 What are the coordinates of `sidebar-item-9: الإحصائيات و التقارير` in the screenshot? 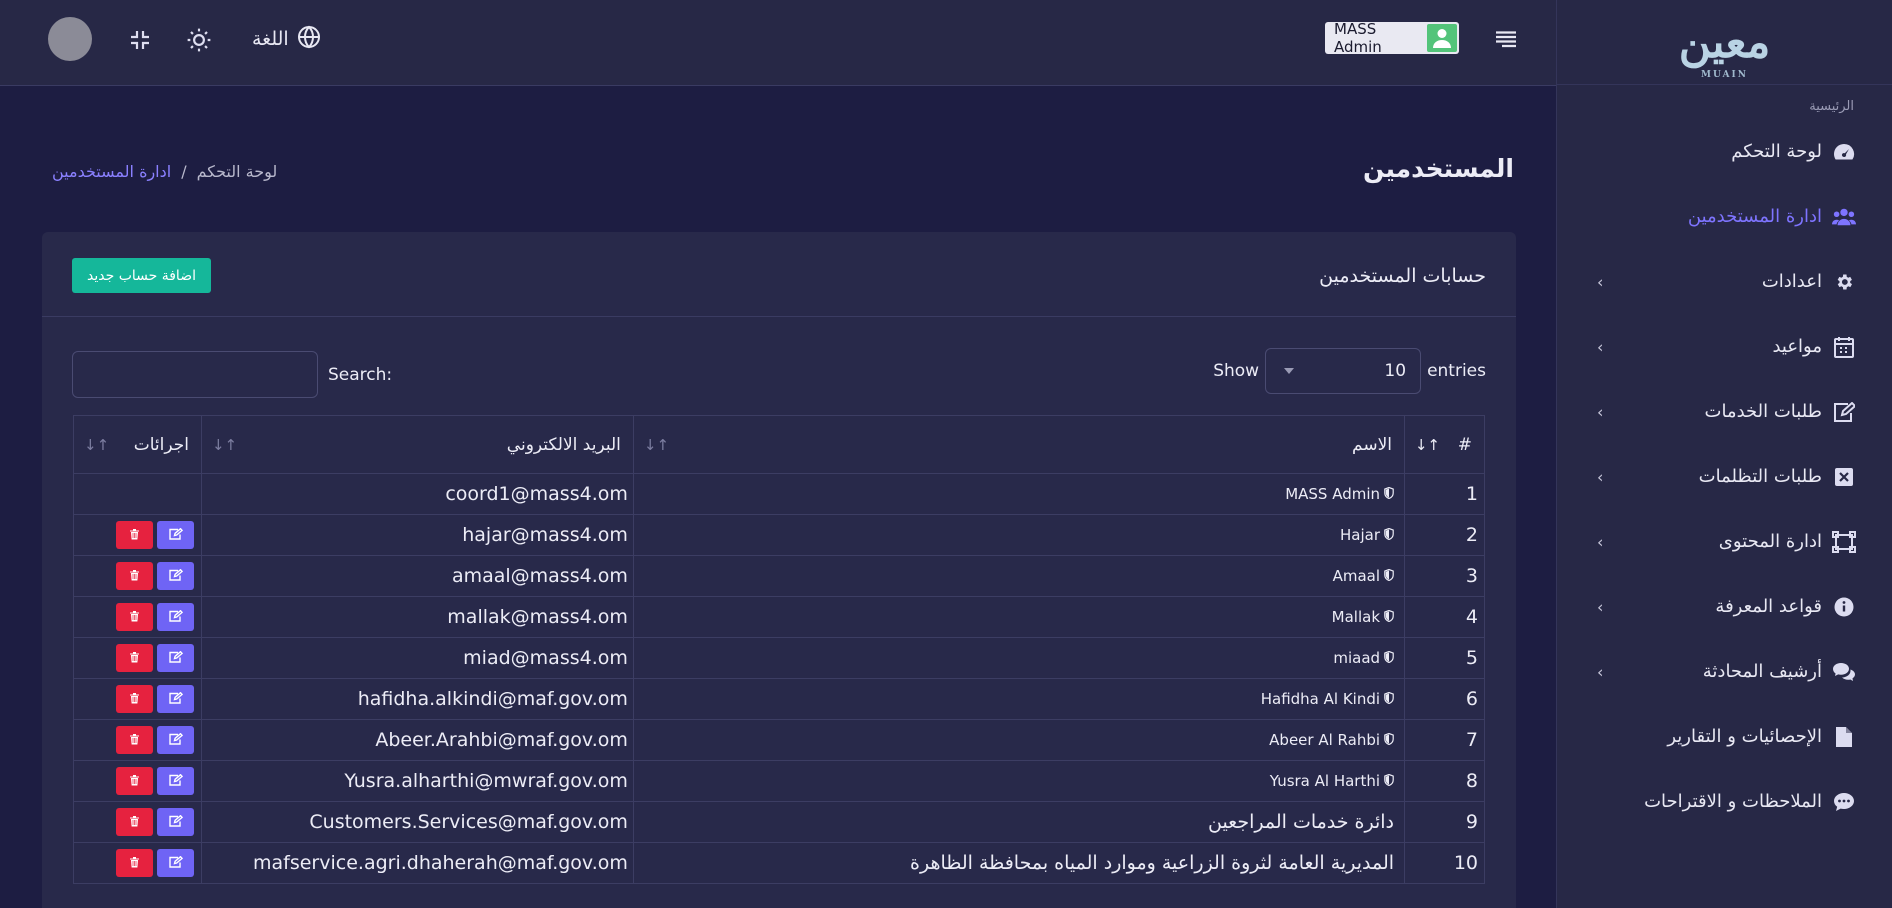 It's located at (1724, 736).